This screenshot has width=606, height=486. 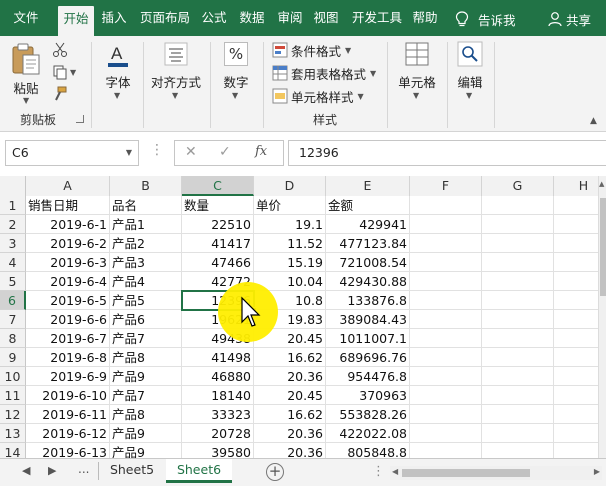 What do you see at coordinates (518, 262) in the screenshot?
I see `cell-g4` at bounding box center [518, 262].